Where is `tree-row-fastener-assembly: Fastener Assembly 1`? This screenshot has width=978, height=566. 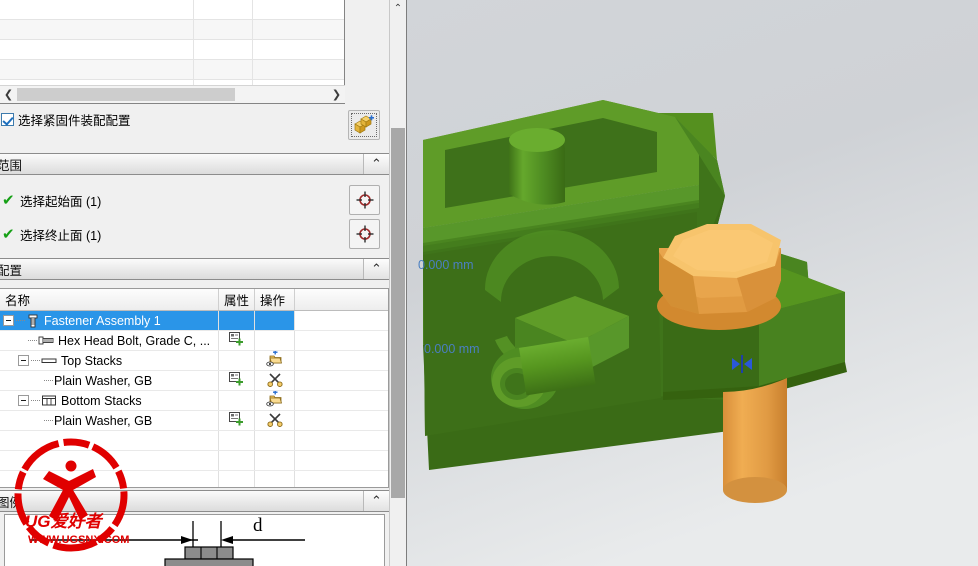 tree-row-fastener-assembly: Fastener Assembly 1 is located at coordinates (194, 321).